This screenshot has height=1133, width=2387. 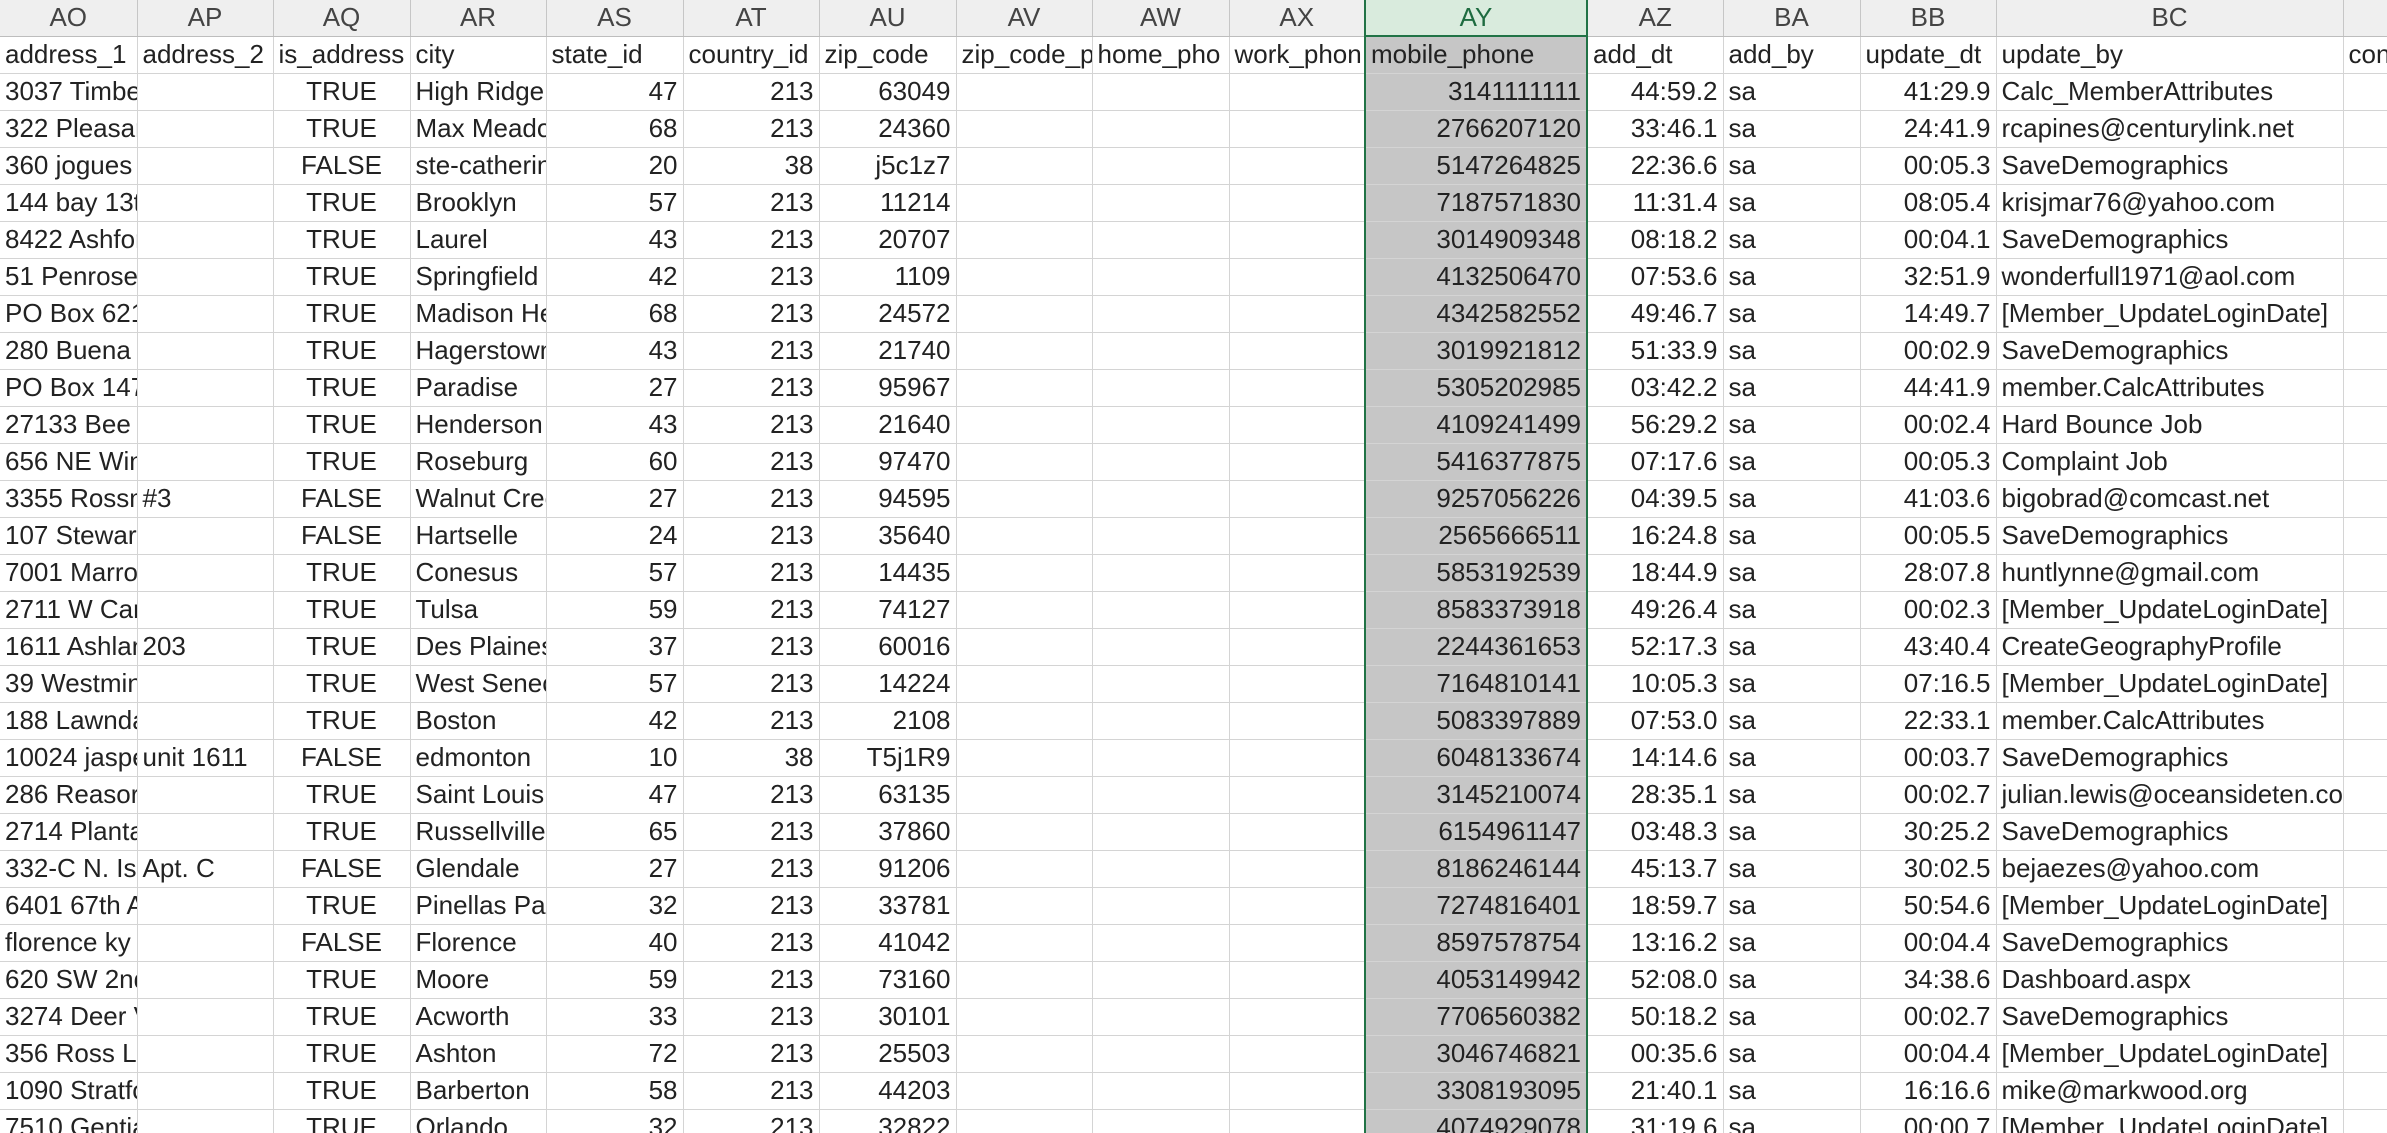 I want to click on cell: 27133 Bee Tree Rd, so click(x=69, y=425).